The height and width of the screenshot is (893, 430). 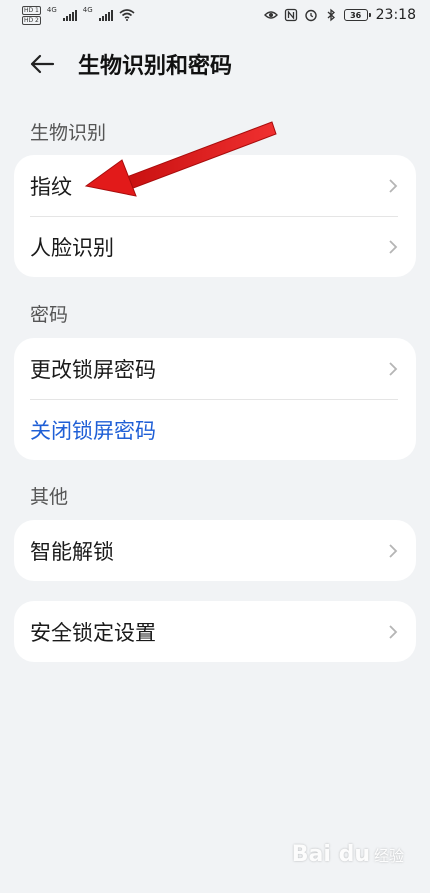 I want to click on status-right: 36 23:18, so click(x=339, y=15).